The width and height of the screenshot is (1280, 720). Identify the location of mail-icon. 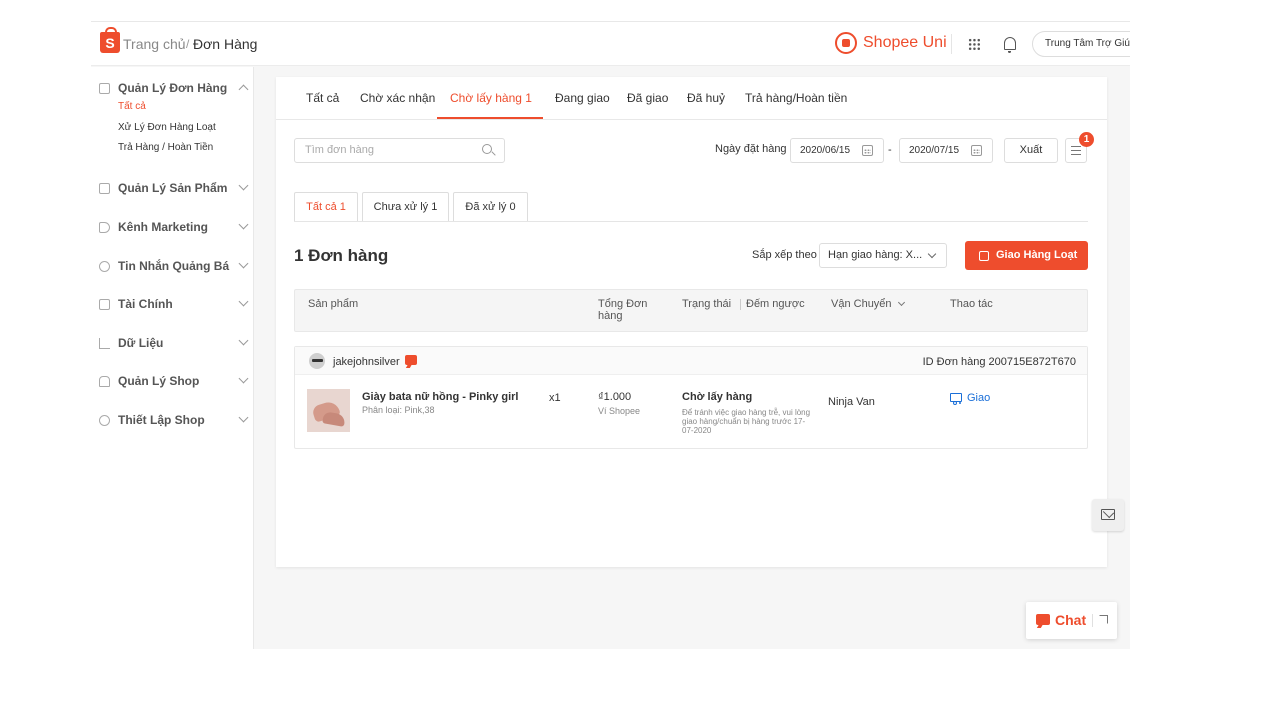
(1108, 514).